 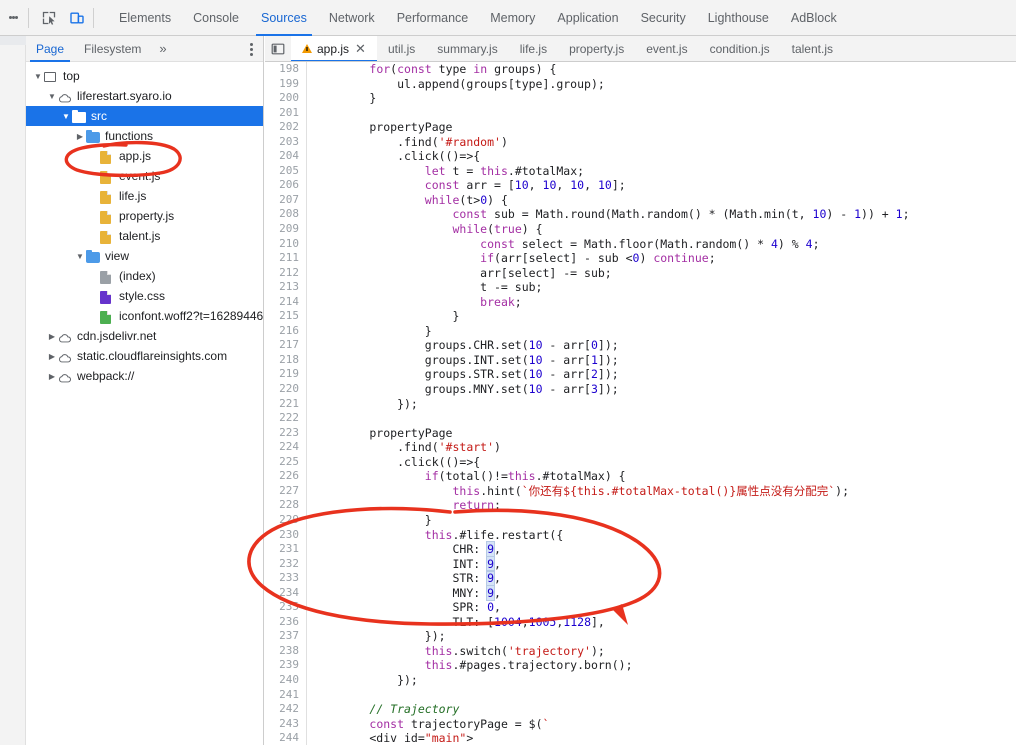 What do you see at coordinates (662, 345) in the screenshot?
I see `code-line: groups.CHR.set(10 - arr[0]);` at bounding box center [662, 345].